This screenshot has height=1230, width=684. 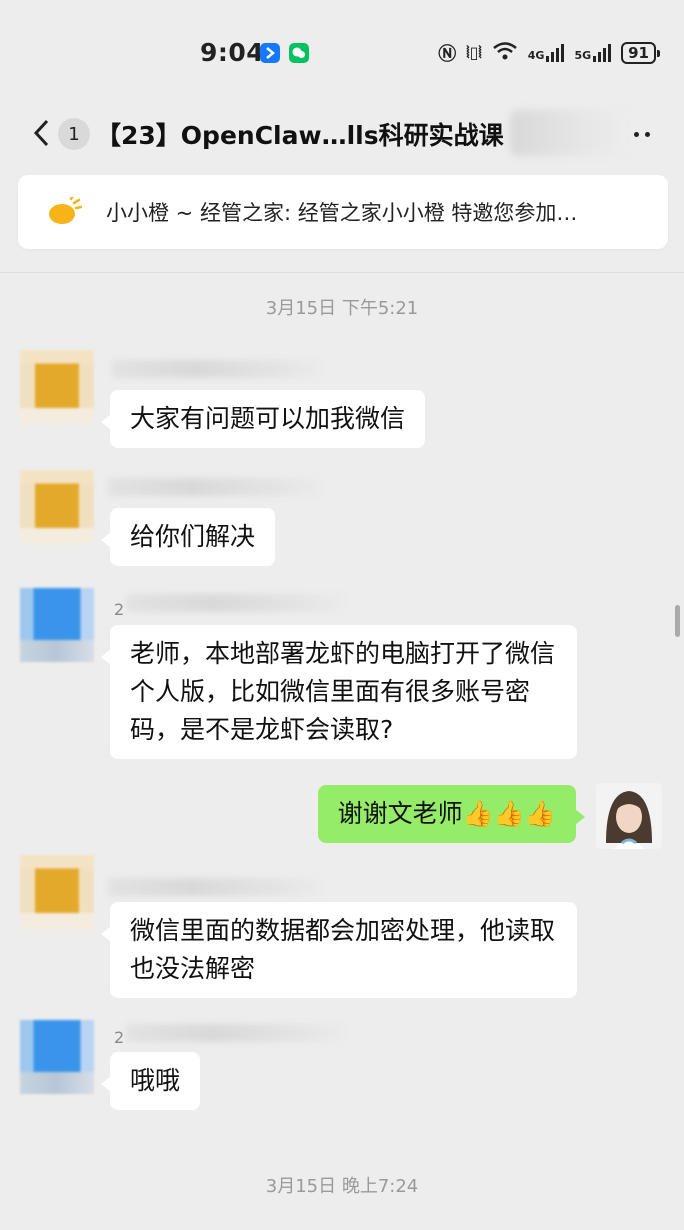 What do you see at coordinates (474, 52) in the screenshot?
I see `vibrate-icon: ⦚▯⦚` at bounding box center [474, 52].